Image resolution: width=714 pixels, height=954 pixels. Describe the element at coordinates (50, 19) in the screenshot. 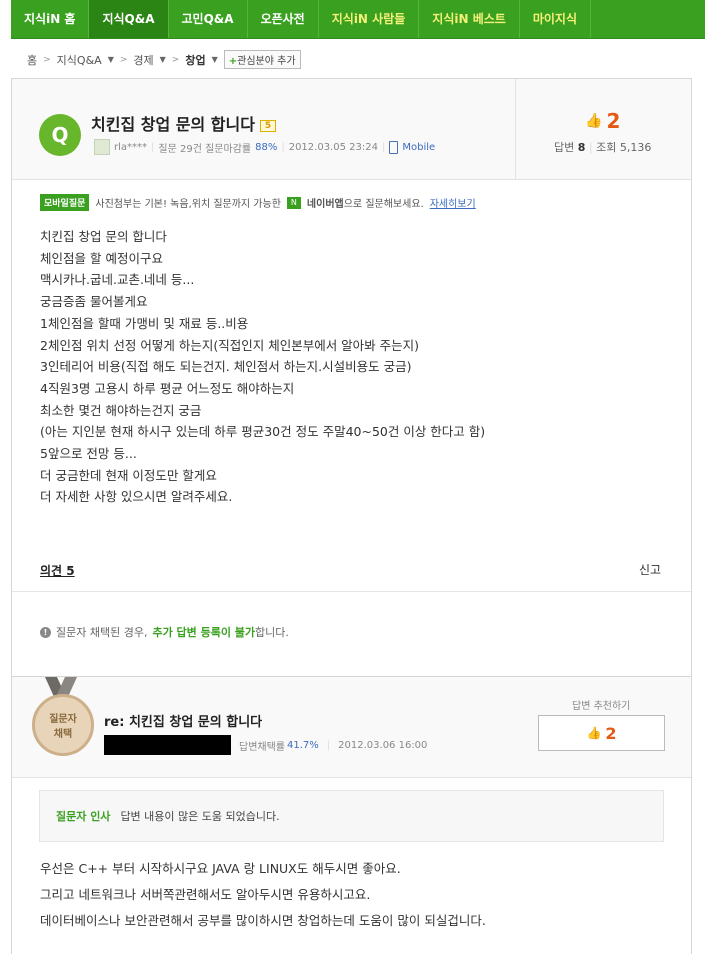

I see `nav-tab-kin-home: 지식iN 홈` at that location.